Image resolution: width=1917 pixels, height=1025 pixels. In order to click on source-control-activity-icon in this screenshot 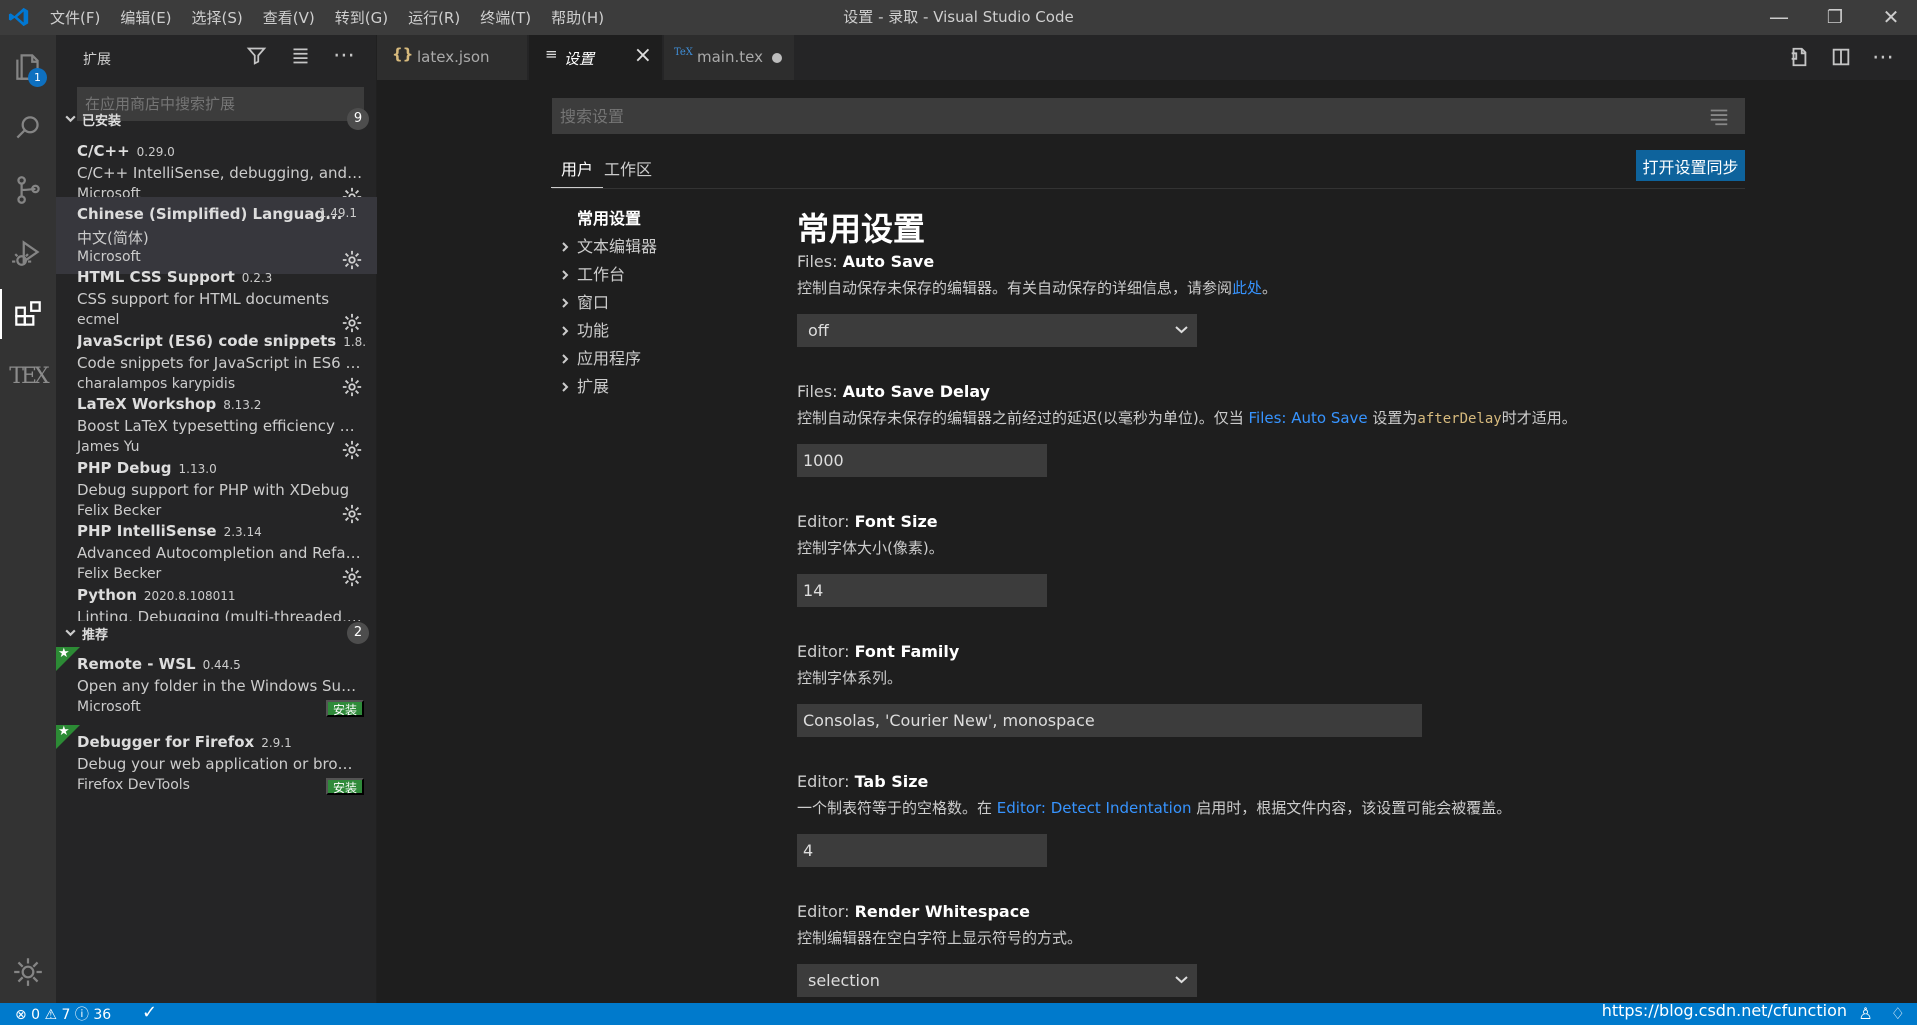, I will do `click(28, 190)`.